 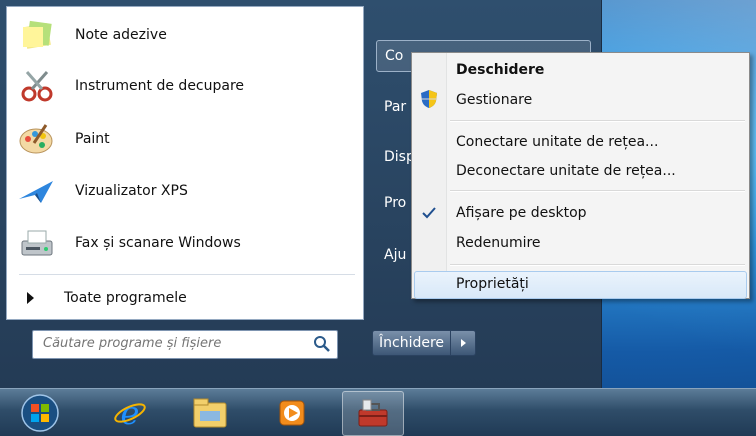 I want to click on search-icon, so click(x=322, y=344).